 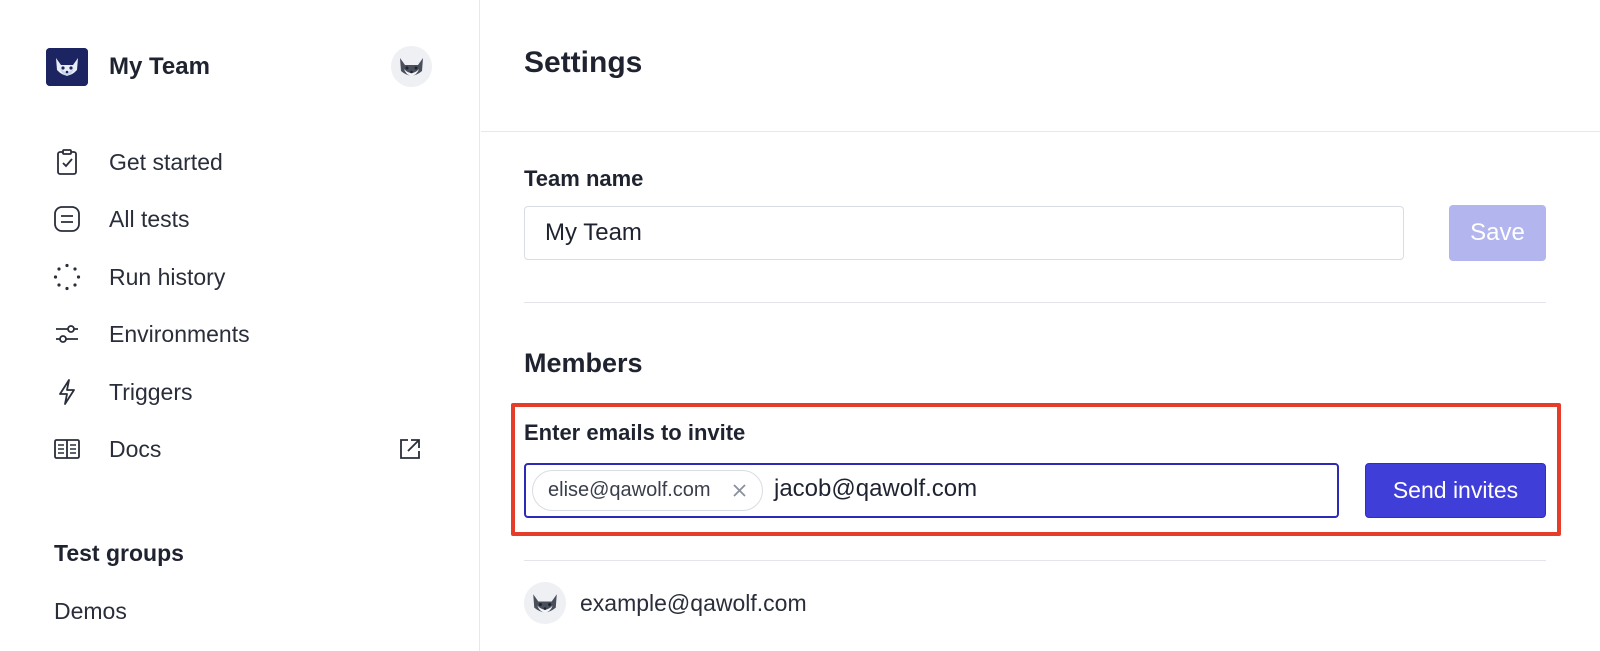 I want to click on invite-input-text: jacob@qawolf.com, so click(x=875, y=489).